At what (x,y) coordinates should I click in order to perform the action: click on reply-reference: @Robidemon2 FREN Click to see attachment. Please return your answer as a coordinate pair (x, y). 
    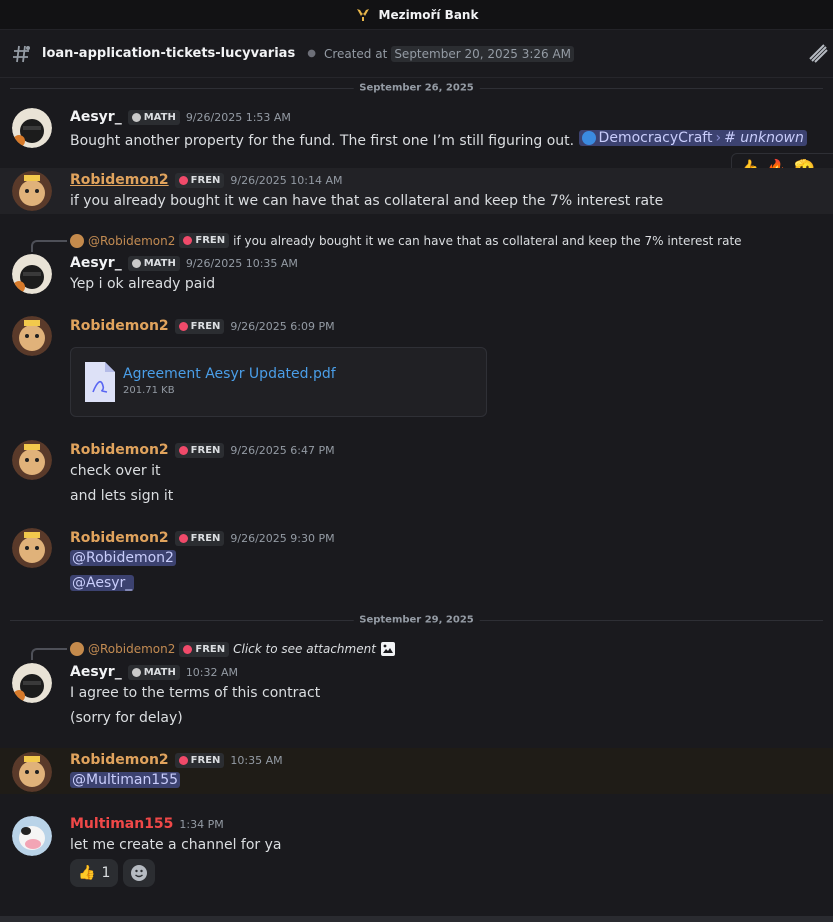
    Looking at the image, I should click on (233, 649).